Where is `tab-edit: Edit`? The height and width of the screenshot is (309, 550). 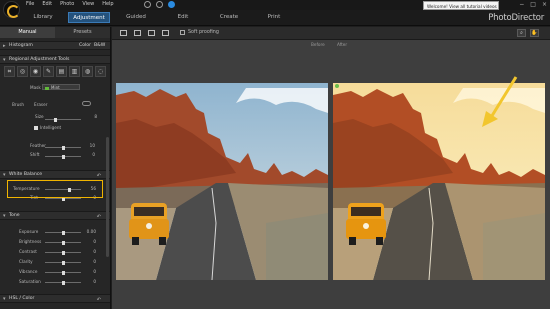
tab-edit: Edit is located at coordinates (183, 17).